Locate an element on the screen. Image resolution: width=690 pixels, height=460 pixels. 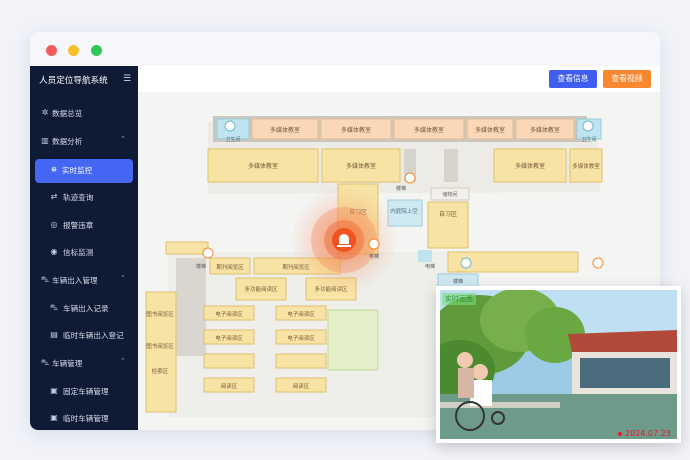
room-label: 期刊阅览区 is located at coordinates (230, 267).